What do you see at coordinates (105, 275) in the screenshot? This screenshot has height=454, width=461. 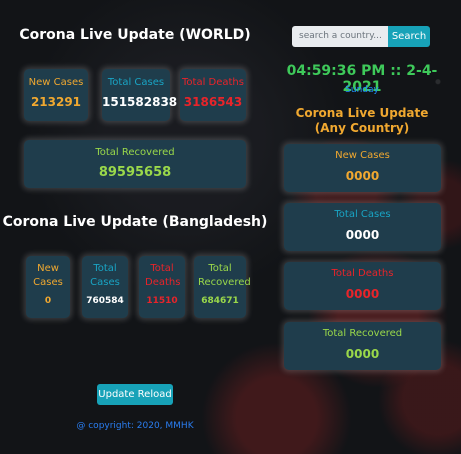 I see `bd-total-cases-label: Total Cases` at bounding box center [105, 275].